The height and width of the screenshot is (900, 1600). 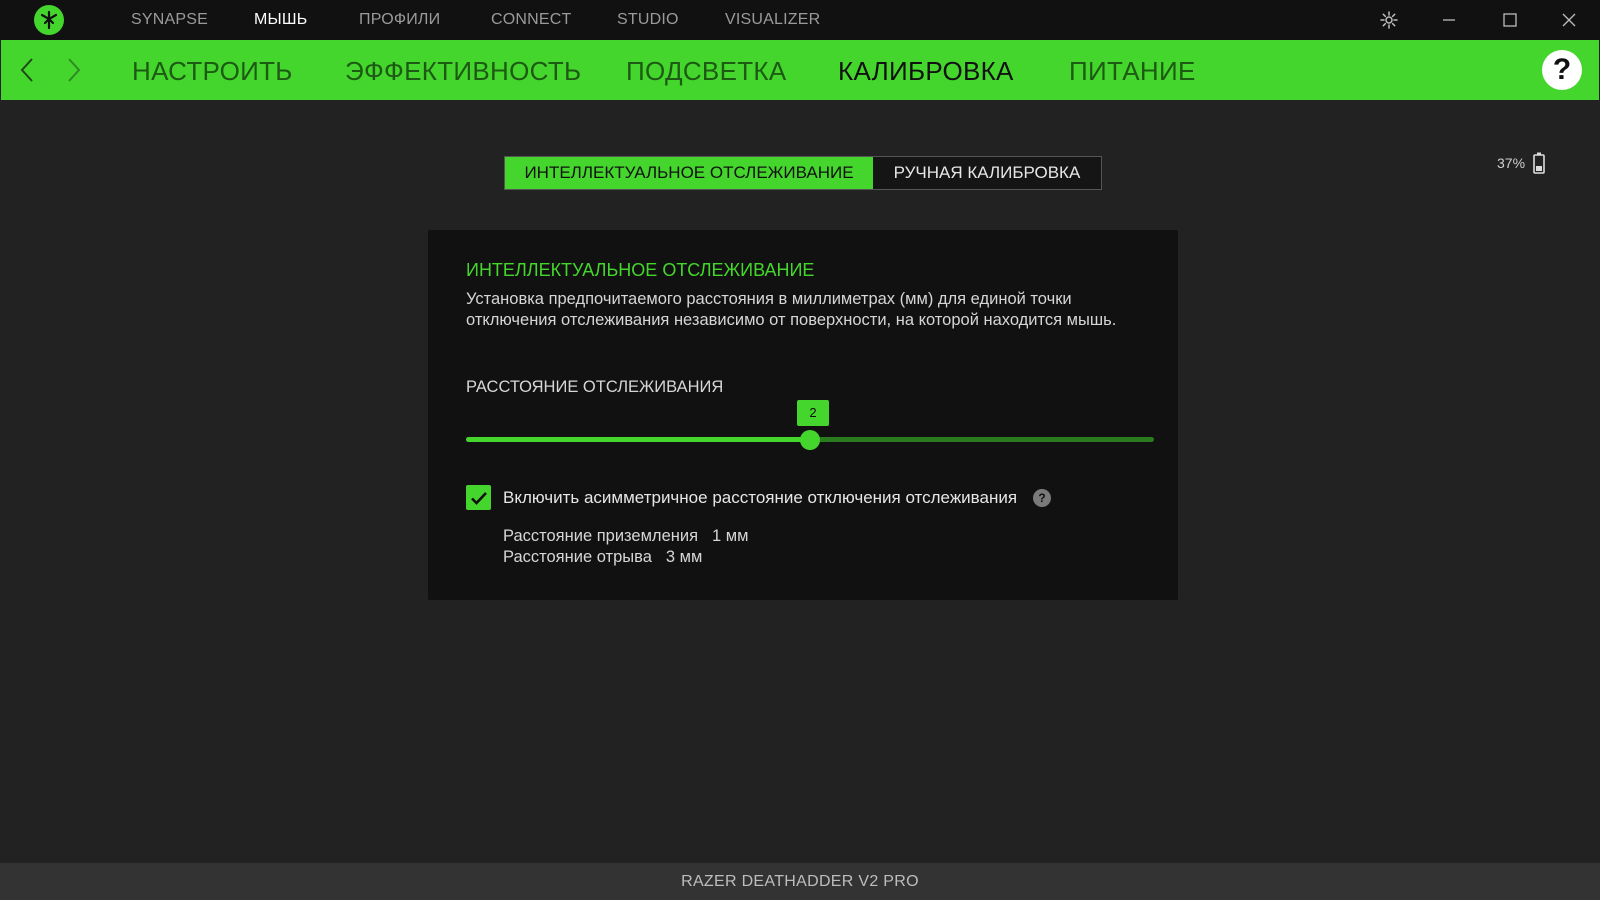 I want to click on slider-fill, so click(x=638, y=439).